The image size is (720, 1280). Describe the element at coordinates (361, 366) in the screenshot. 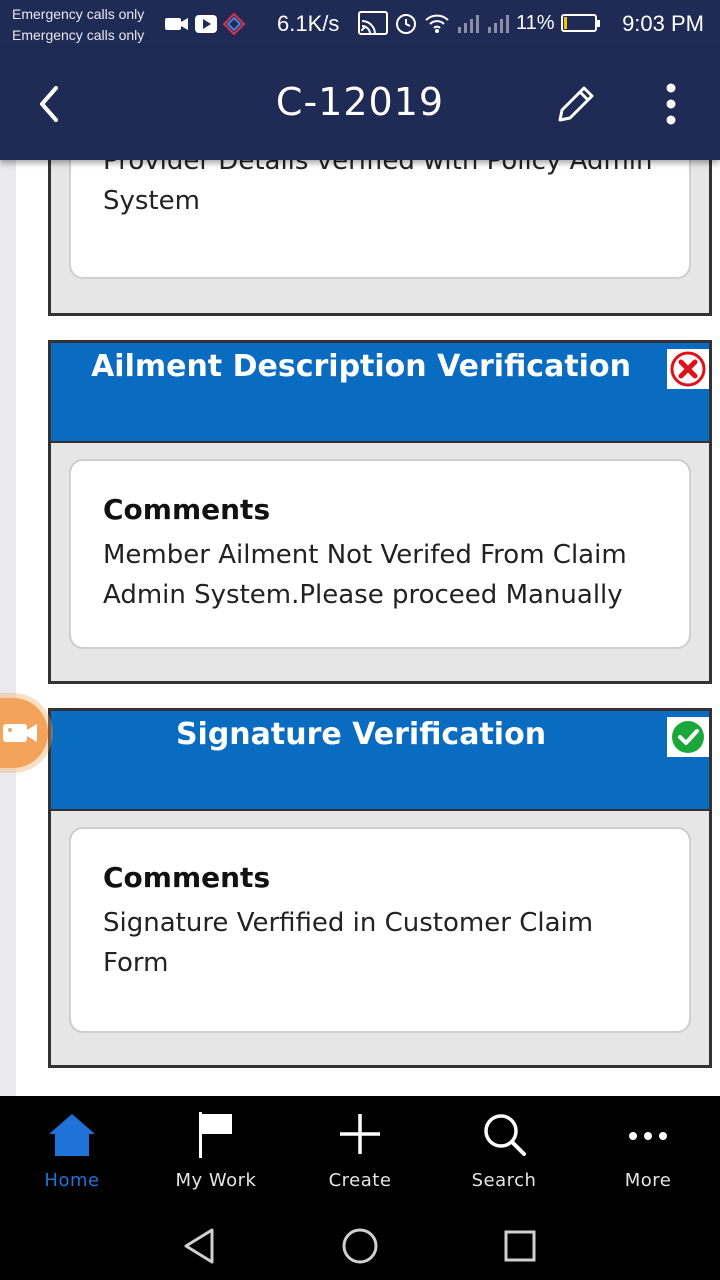

I see `panel-title: Ailment Description Verification` at that location.